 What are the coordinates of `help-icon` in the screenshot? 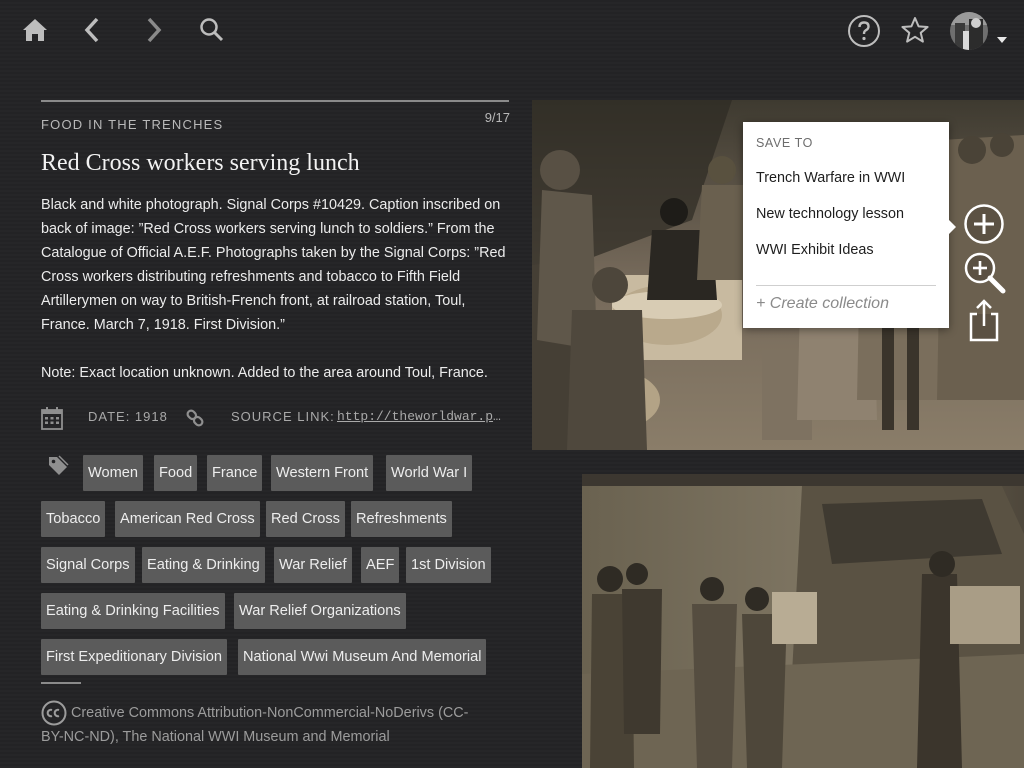 It's located at (864, 31).